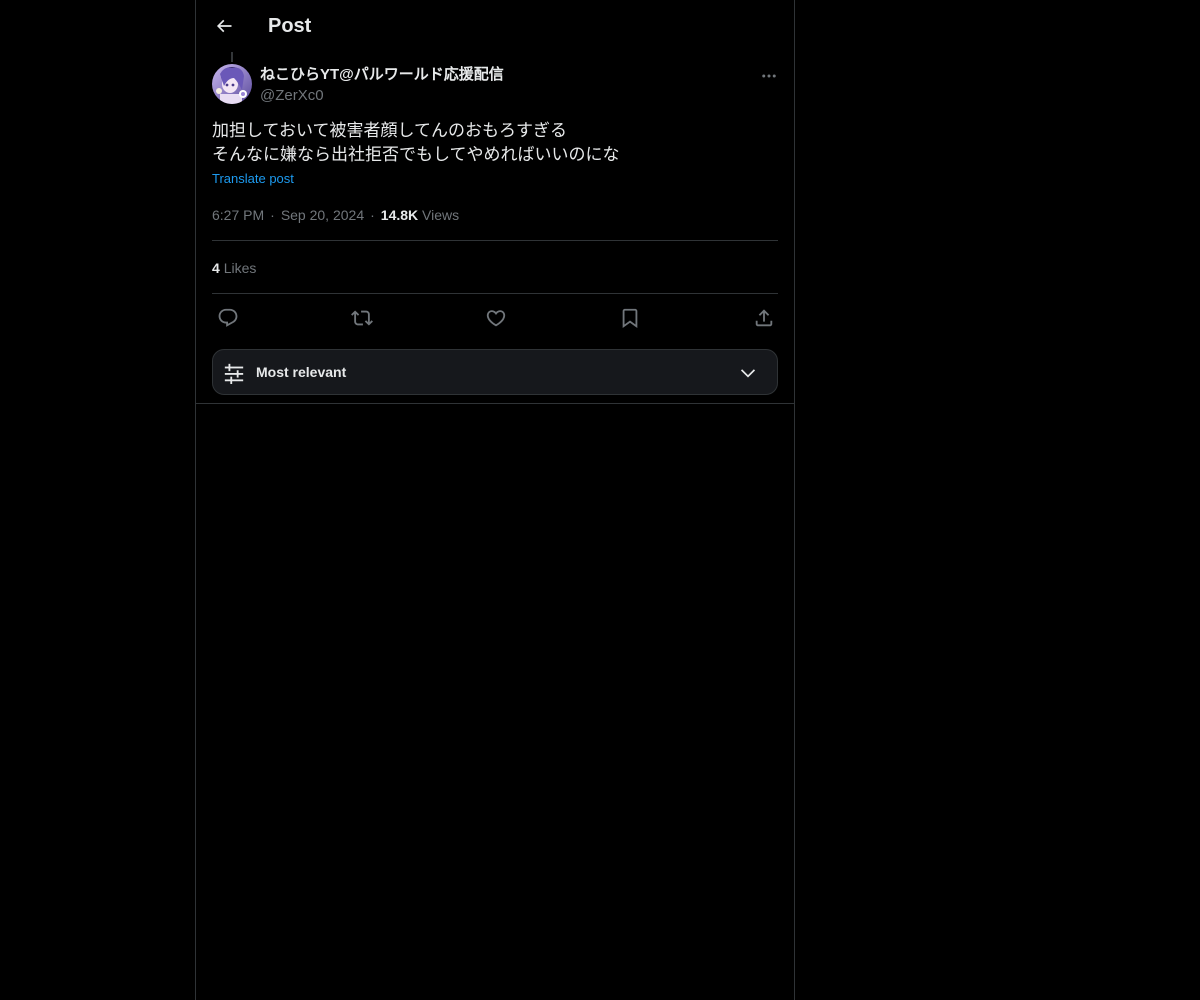 The image size is (1200, 1000). I want to click on post-header: Post, so click(495, 26).